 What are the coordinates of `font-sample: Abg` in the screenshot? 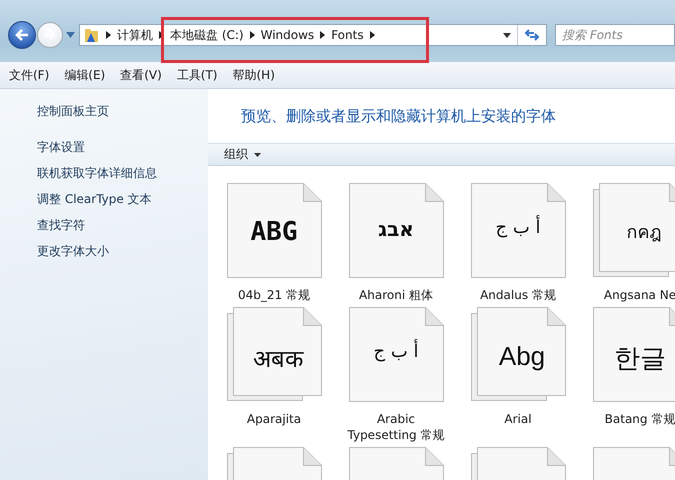 It's located at (522, 356).